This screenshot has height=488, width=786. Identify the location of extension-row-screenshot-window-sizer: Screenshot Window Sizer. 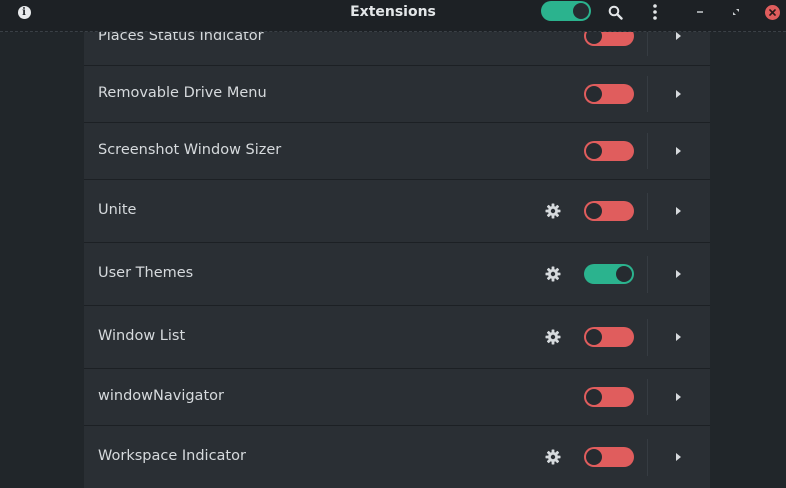
(397, 151).